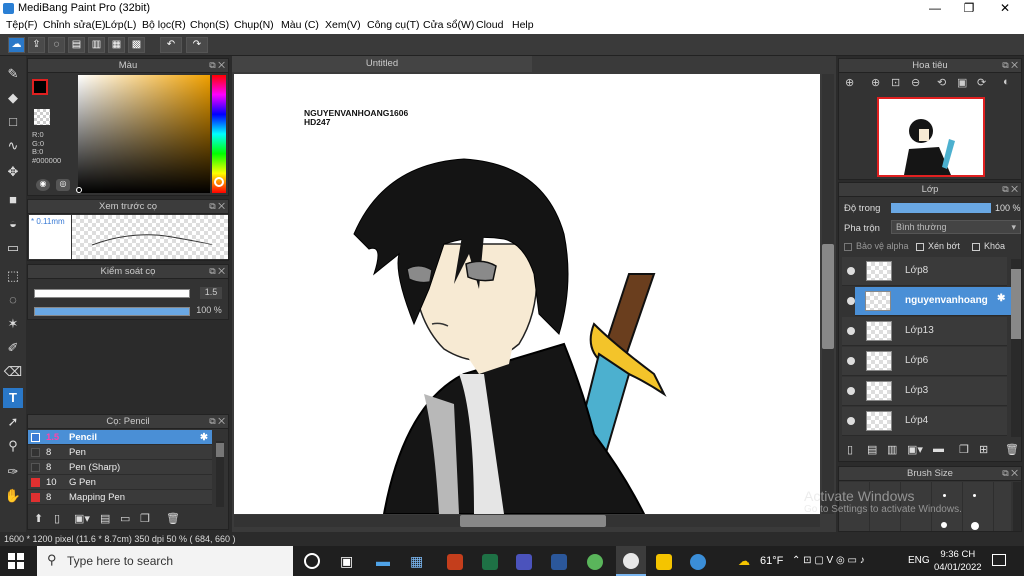  I want to click on language-indicator: ENG, so click(919, 560).